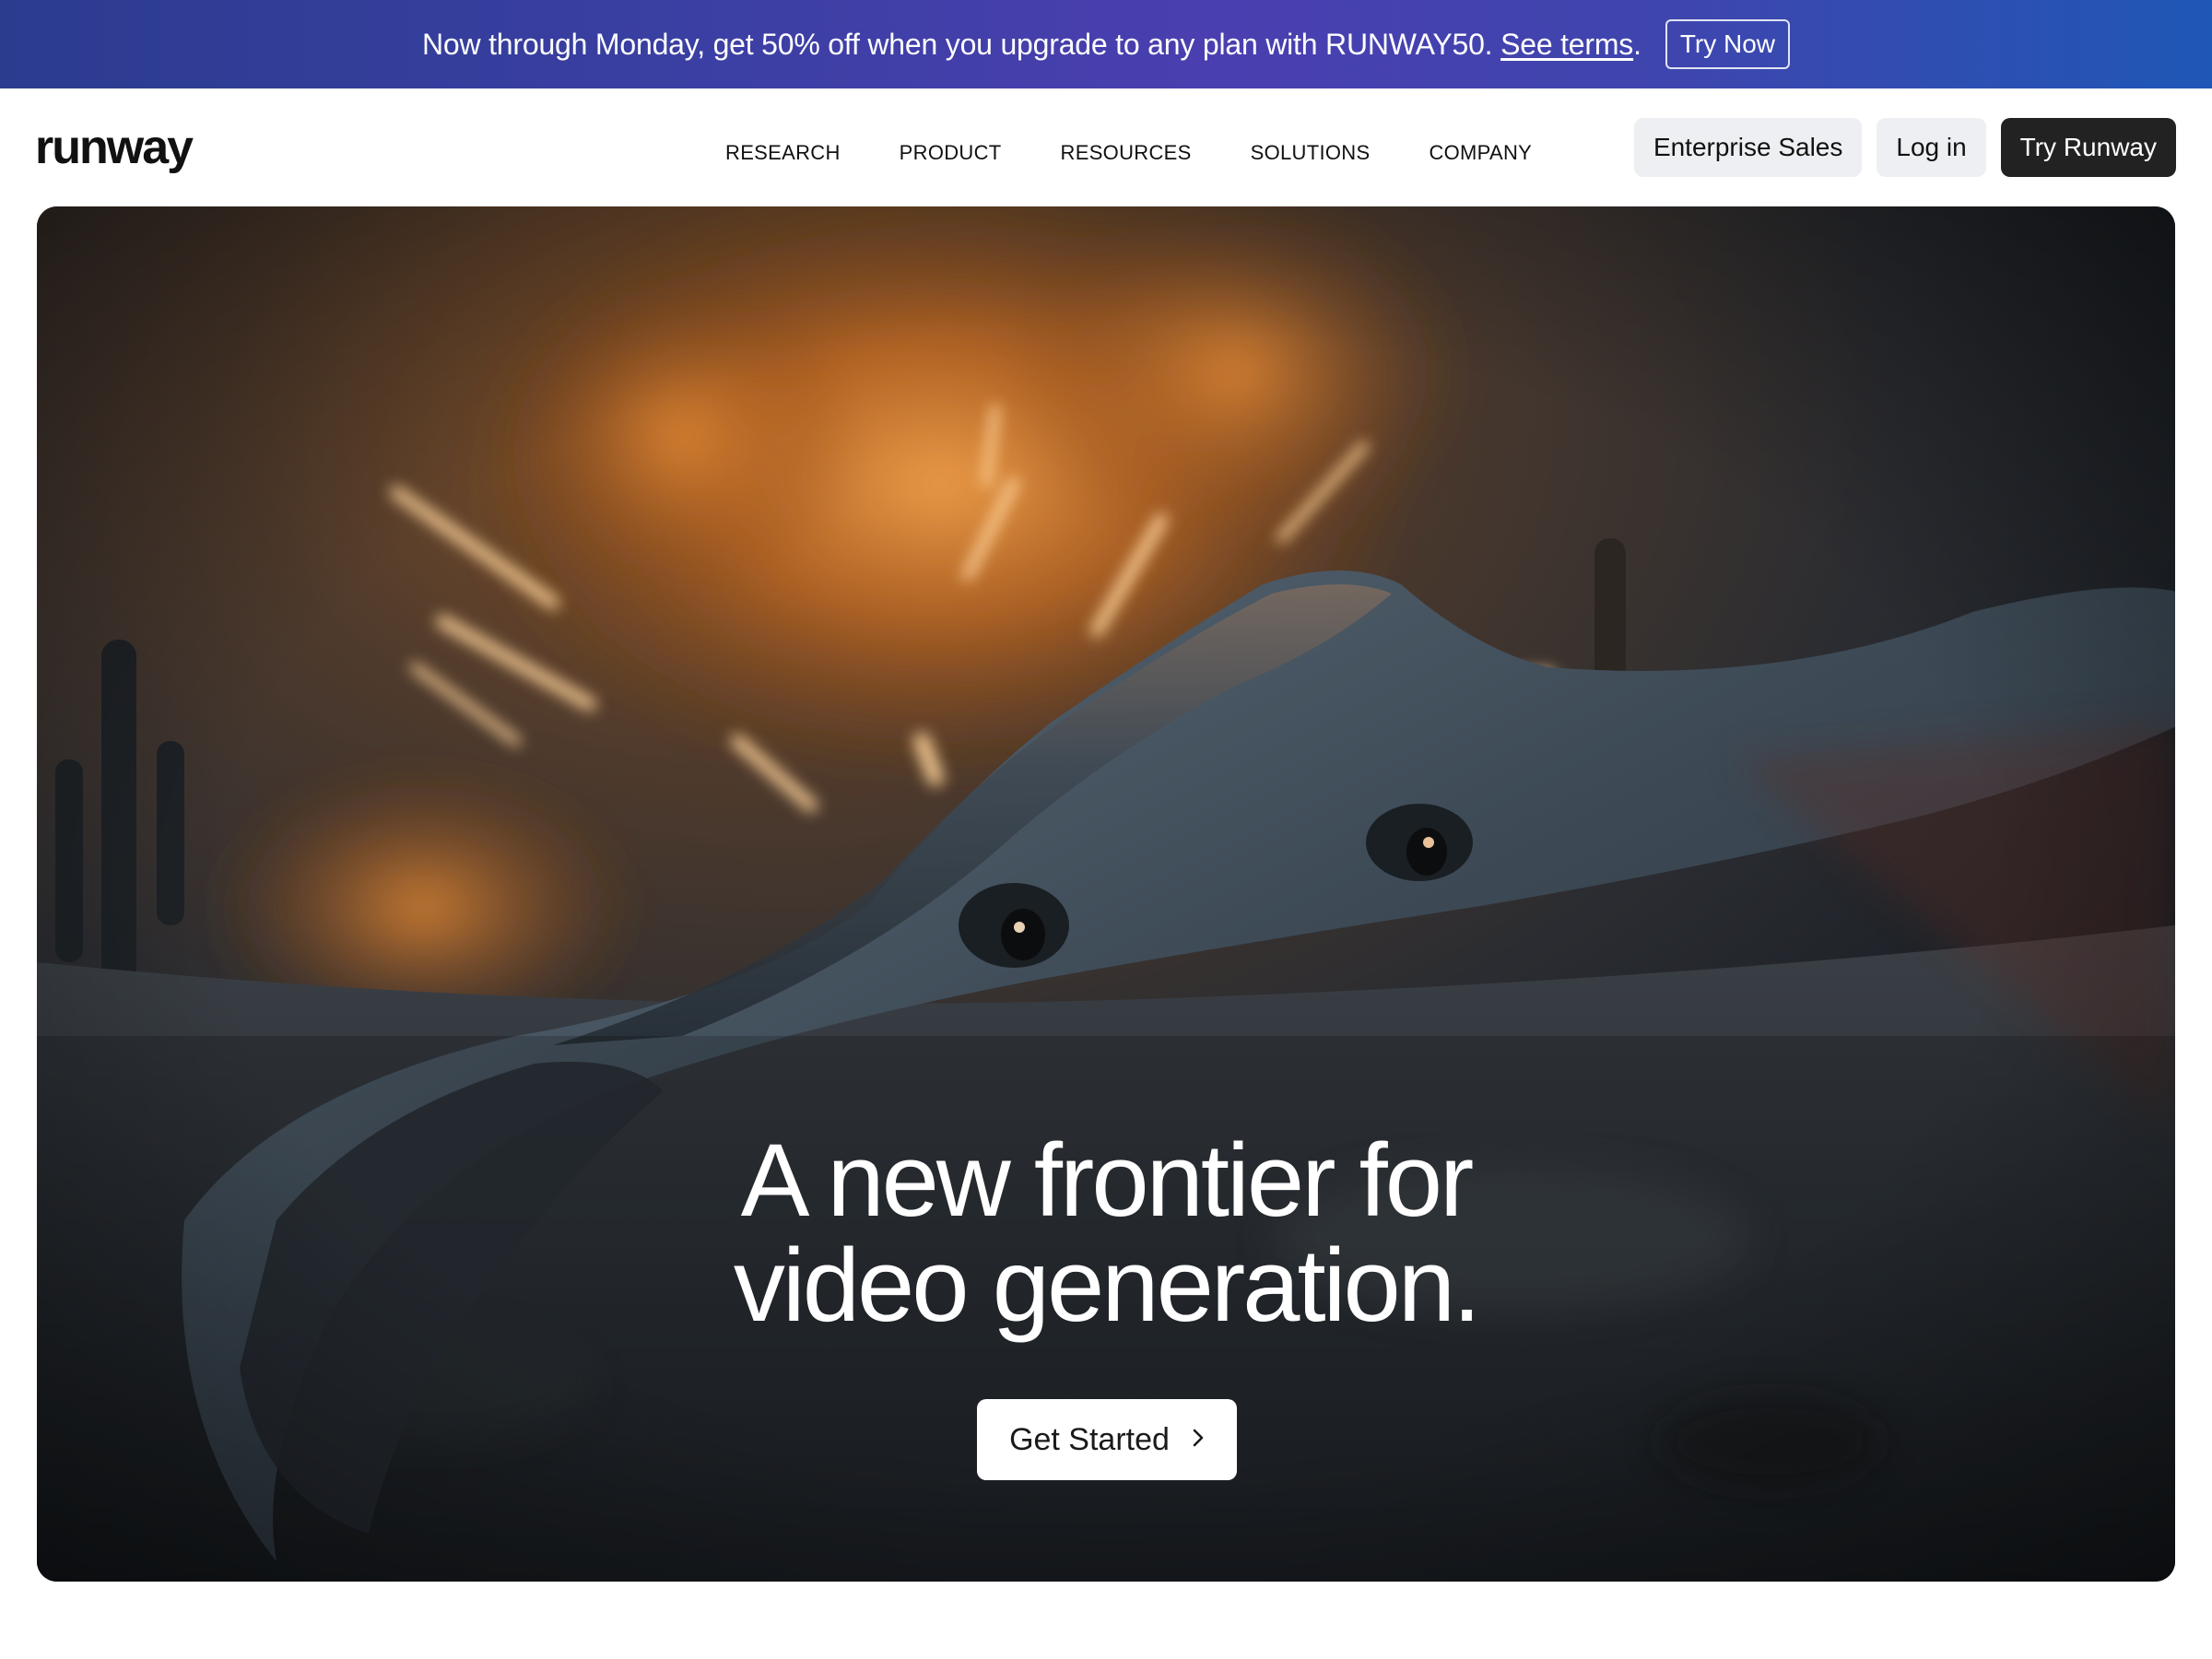  Describe the element at coordinates (1637, 44) in the screenshot. I see `promo-suffix: .` at that location.